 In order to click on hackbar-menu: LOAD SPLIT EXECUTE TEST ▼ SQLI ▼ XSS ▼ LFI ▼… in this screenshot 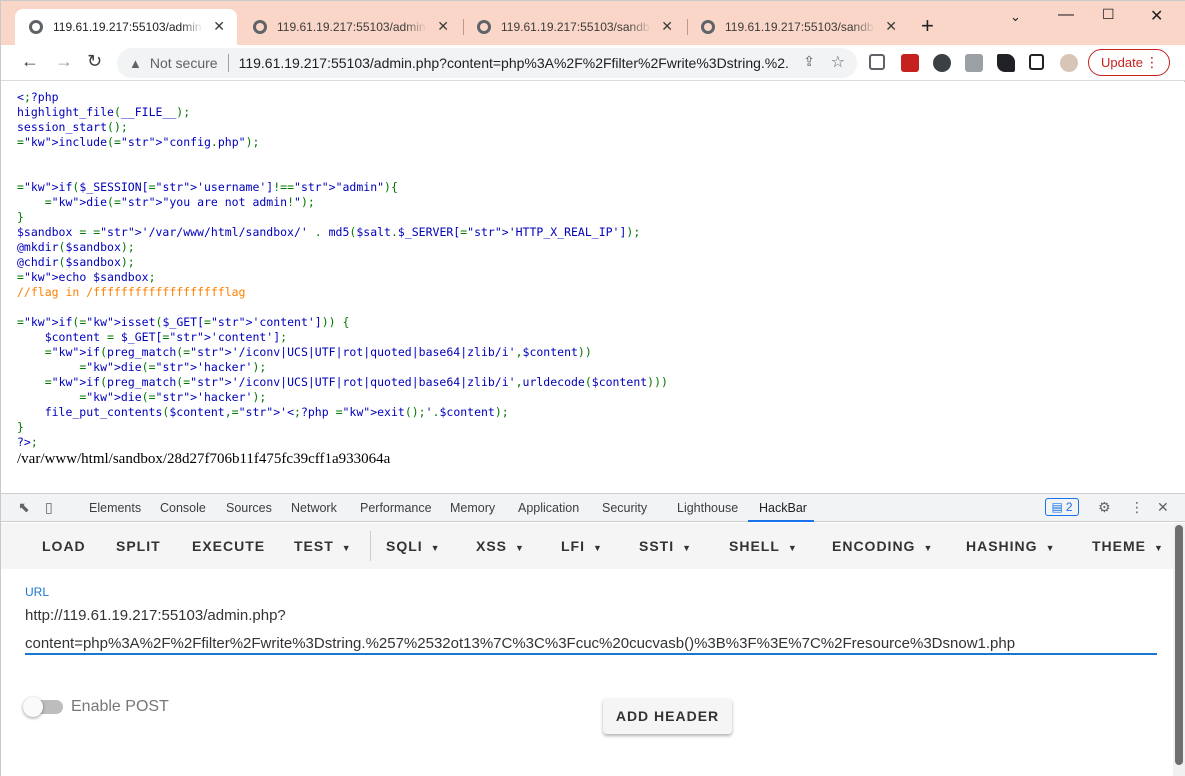, I will do `click(587, 546)`.